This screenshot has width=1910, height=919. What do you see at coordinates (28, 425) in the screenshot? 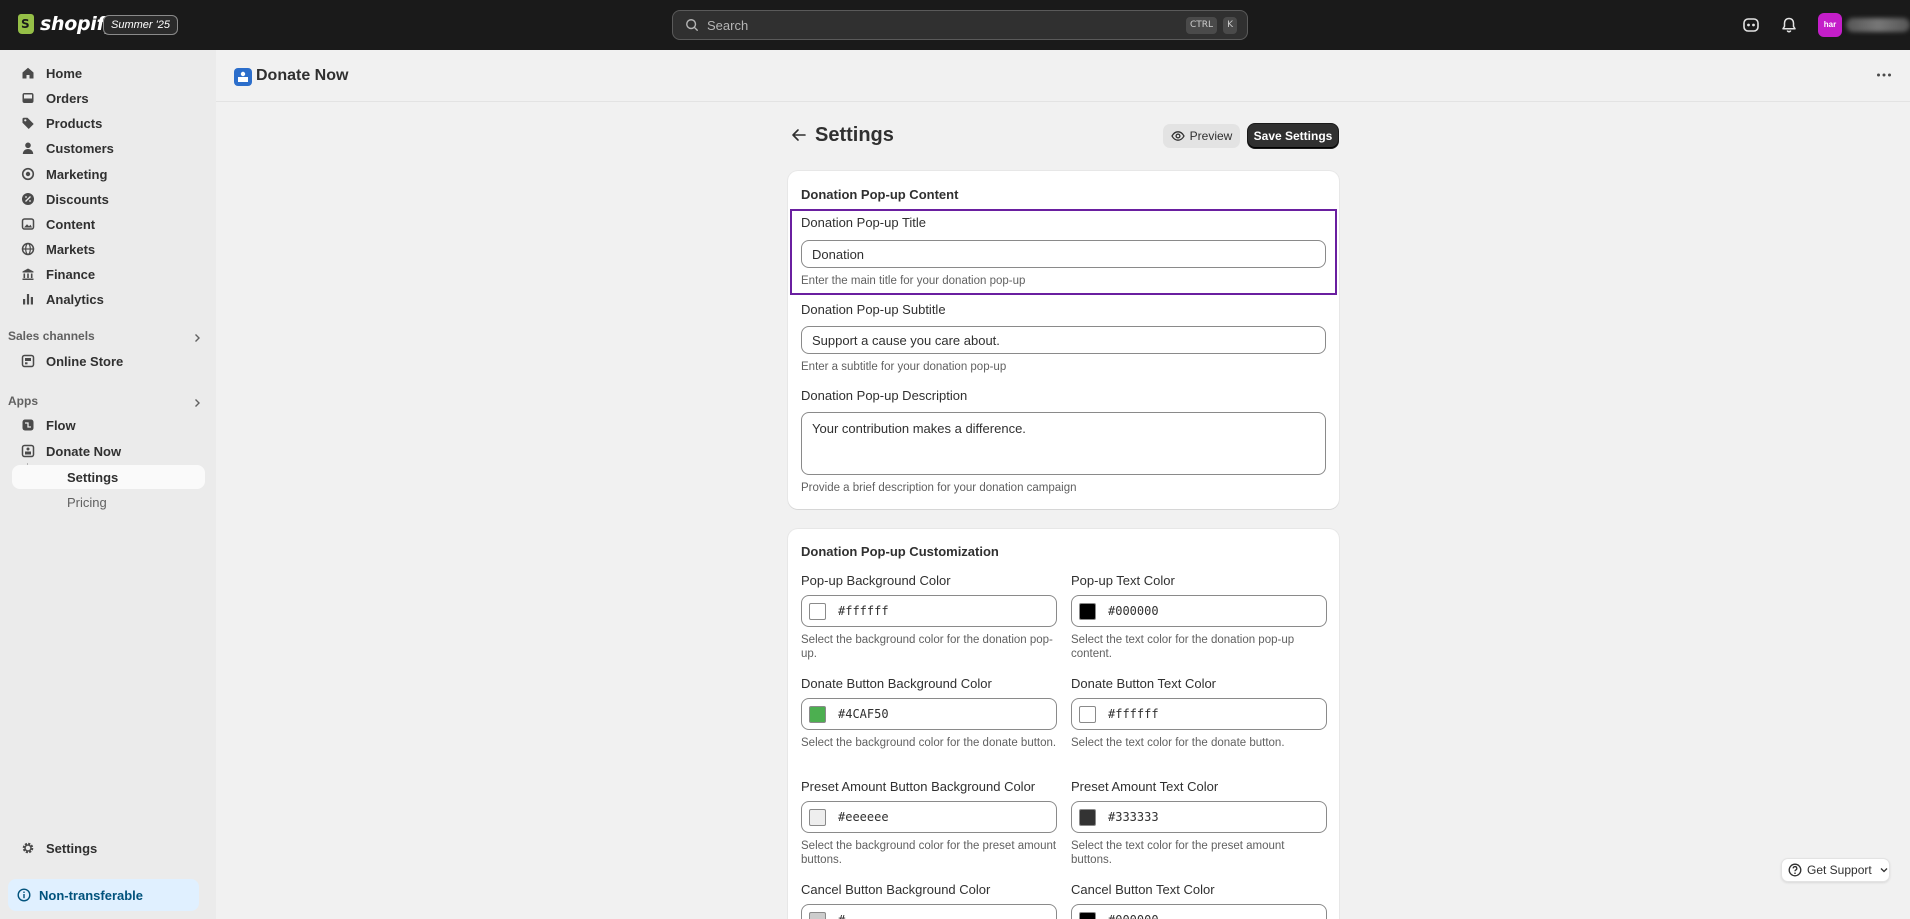
I see `flow-icon` at bounding box center [28, 425].